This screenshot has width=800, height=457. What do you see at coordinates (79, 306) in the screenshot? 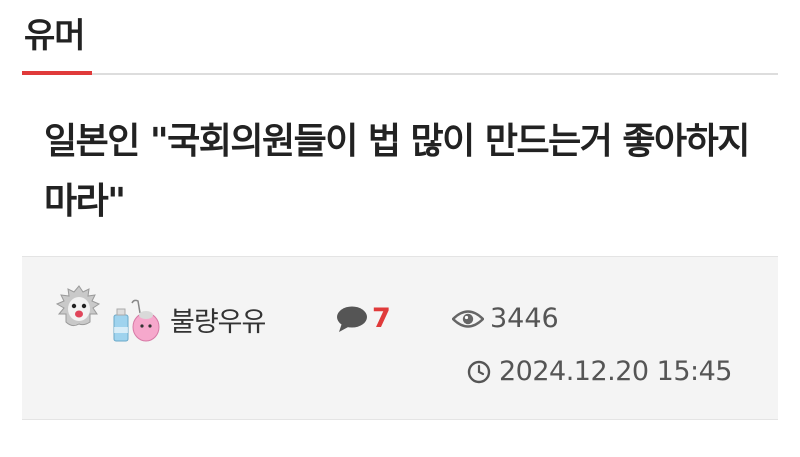
I see `ghost-avatar-icon` at bounding box center [79, 306].